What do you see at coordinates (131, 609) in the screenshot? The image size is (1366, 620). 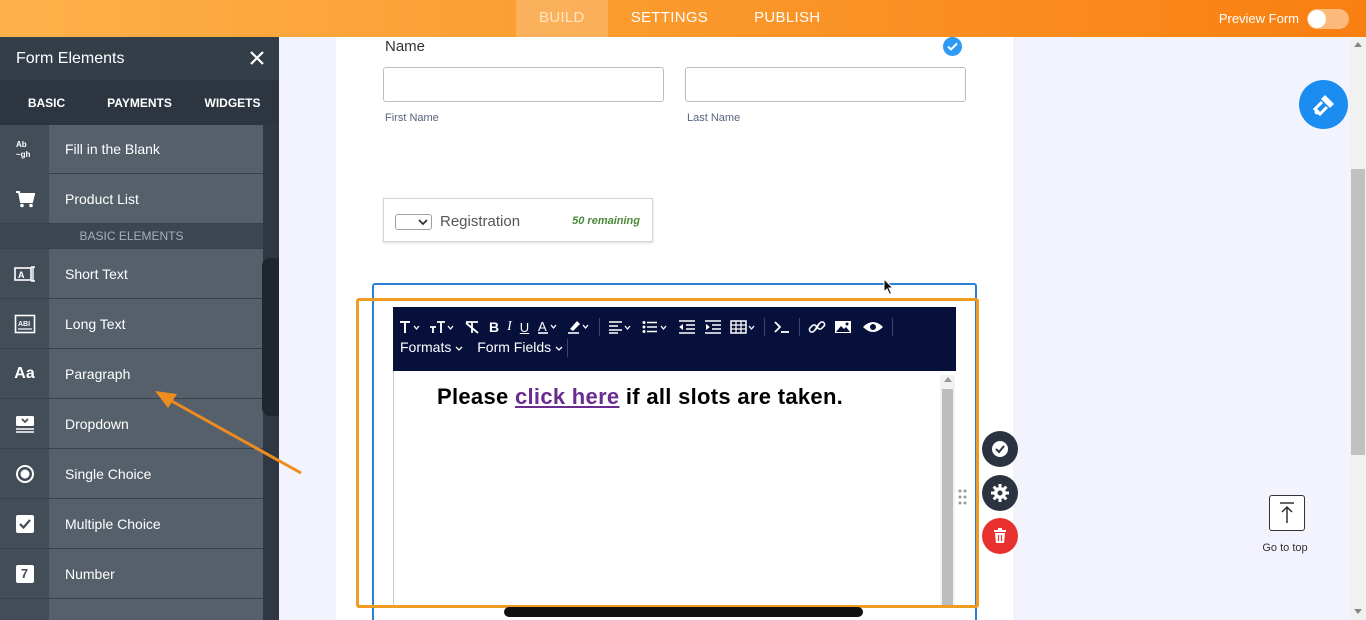 I see `element-partial` at bounding box center [131, 609].